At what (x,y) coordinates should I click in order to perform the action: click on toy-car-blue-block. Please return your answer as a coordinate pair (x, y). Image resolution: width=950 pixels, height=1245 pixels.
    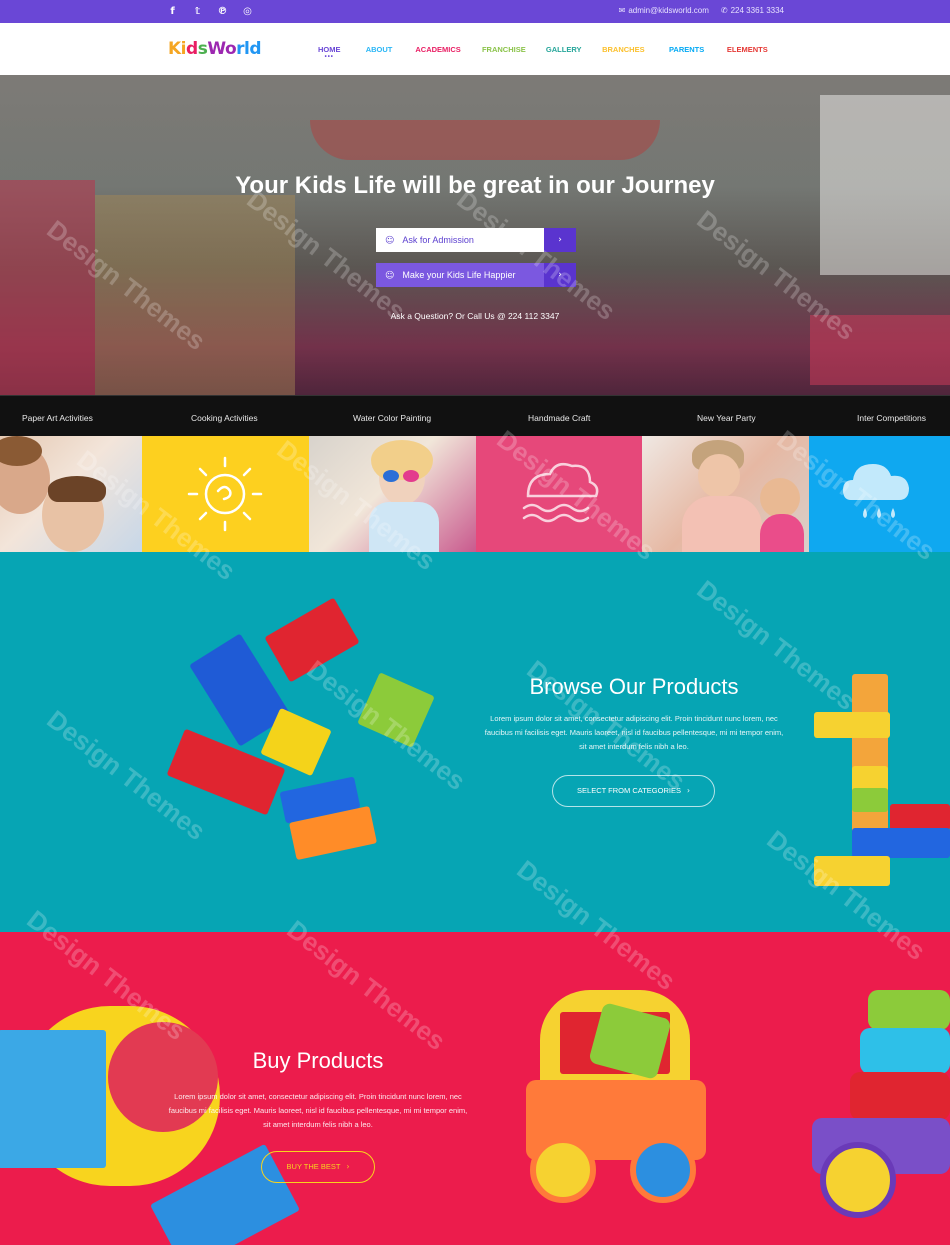
    Looking at the image, I should click on (53, 1099).